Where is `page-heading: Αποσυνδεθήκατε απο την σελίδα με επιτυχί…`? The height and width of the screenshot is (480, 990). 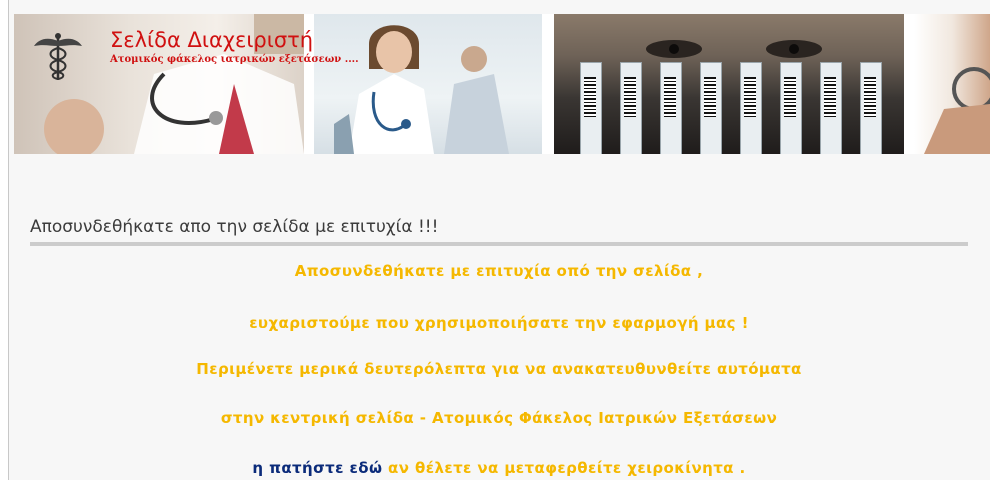
page-heading: Αποσυνδεθήκατε απο την σελίδα με επιτυχί… is located at coordinates (234, 227).